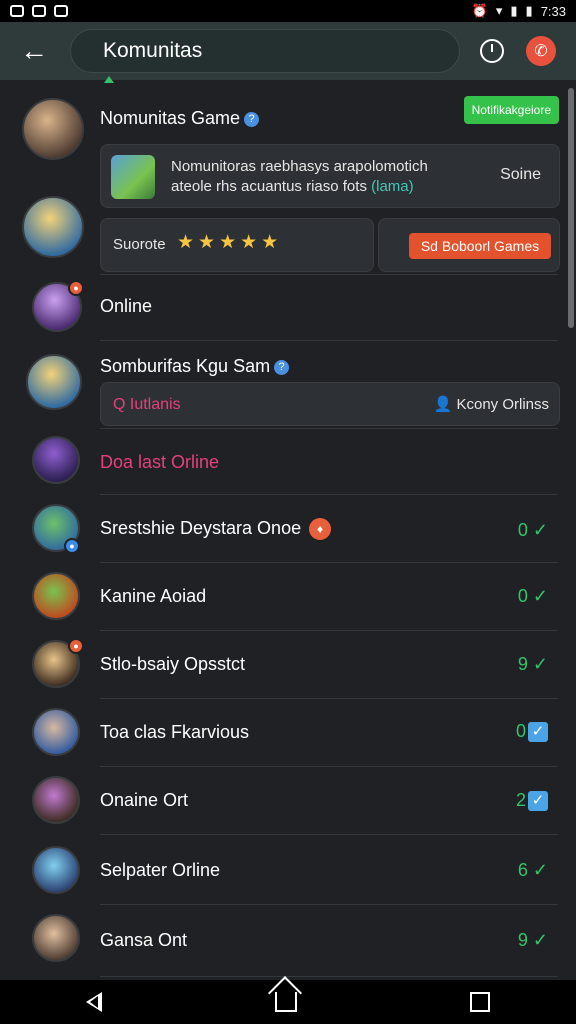  I want to click on featured-title-text: Nomunitas Game, so click(170, 118).